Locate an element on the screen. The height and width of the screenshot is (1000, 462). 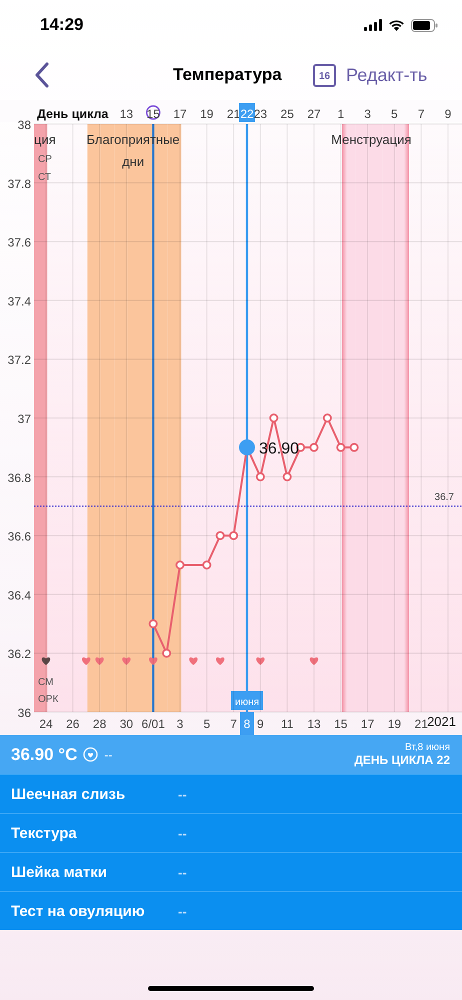
cycle-day-label: 1 is located at coordinates (340, 114).